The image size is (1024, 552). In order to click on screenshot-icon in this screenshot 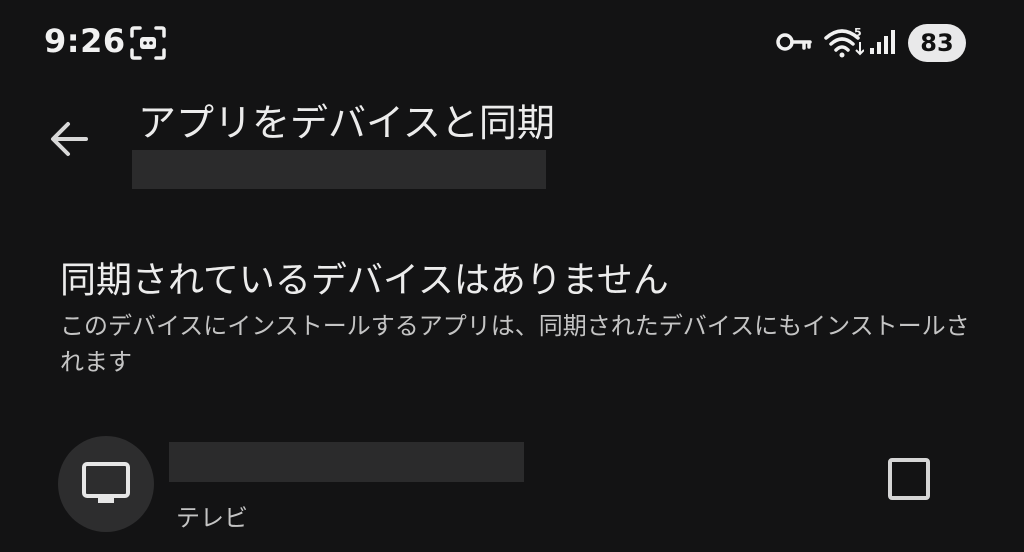, I will do `click(148, 43)`.